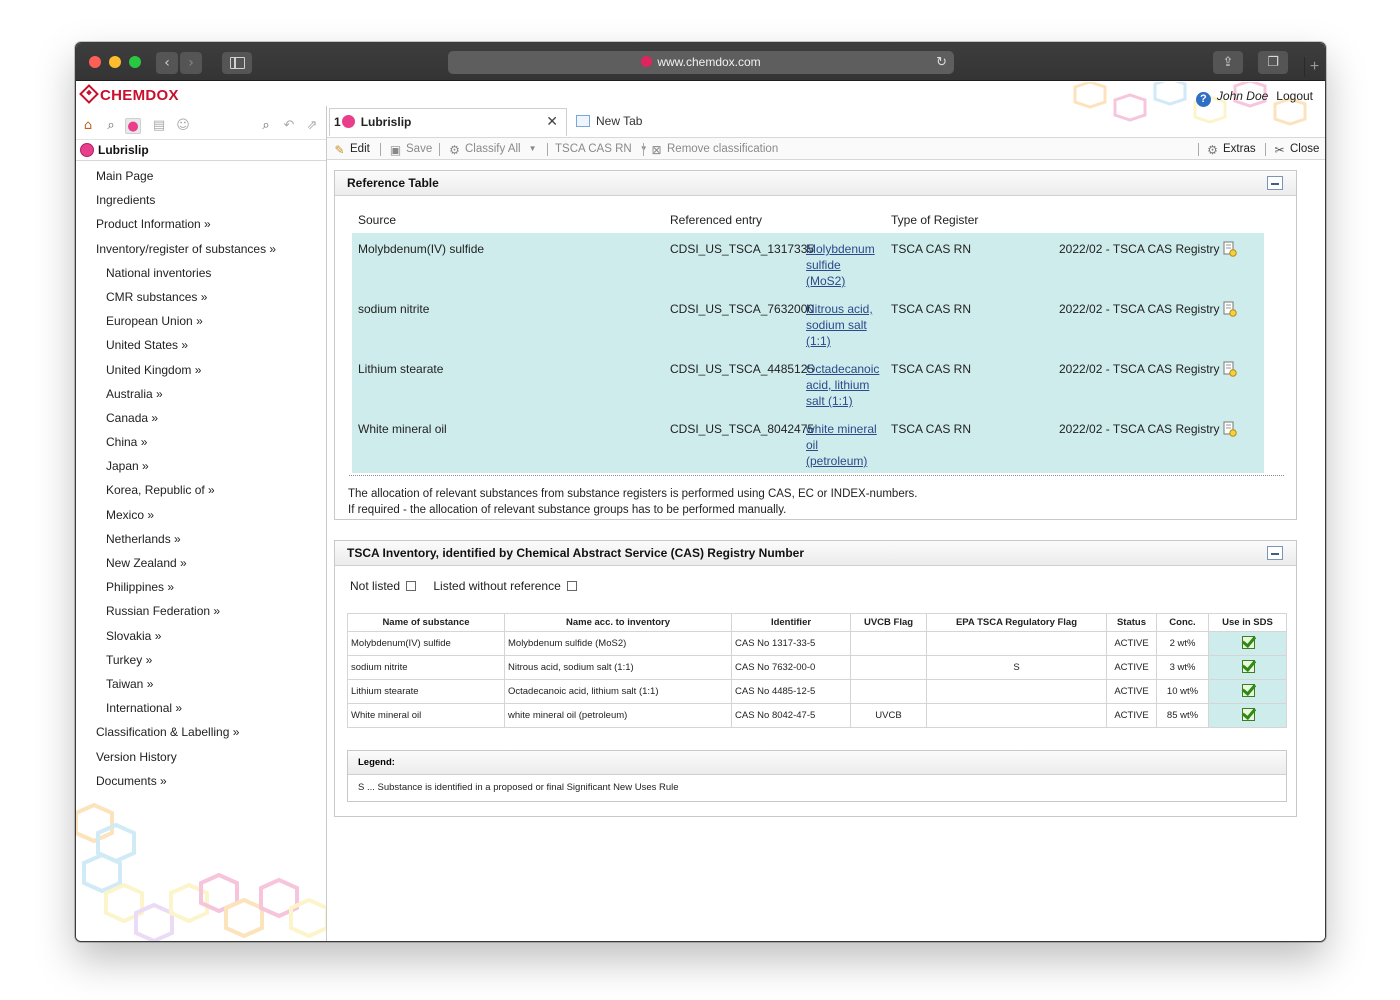 This screenshot has height=1000, width=1400. Describe the element at coordinates (552, 122) in the screenshot. I see `close-tab-icon: ✕` at that location.